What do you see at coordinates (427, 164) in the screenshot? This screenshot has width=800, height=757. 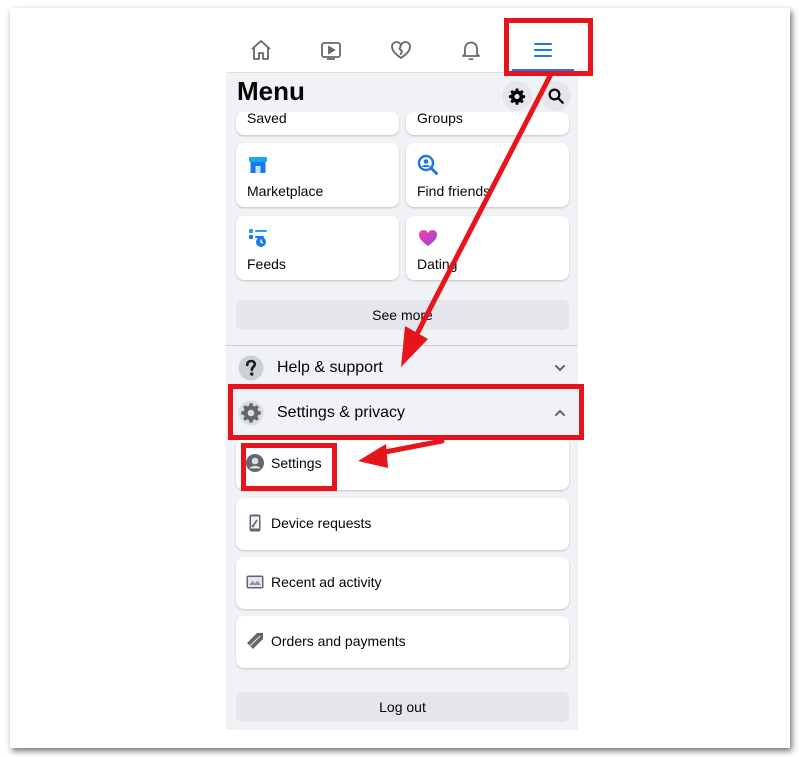 I see `find-friends-icon` at bounding box center [427, 164].